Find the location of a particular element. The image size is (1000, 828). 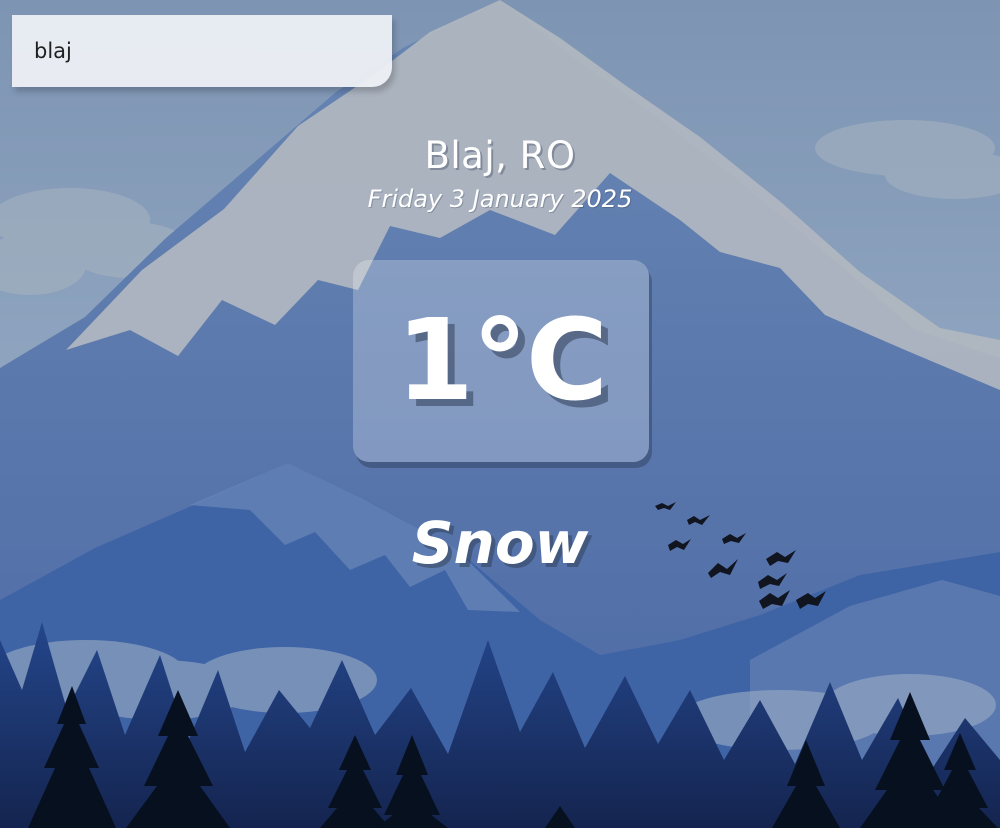

search-input is located at coordinates (202, 51).